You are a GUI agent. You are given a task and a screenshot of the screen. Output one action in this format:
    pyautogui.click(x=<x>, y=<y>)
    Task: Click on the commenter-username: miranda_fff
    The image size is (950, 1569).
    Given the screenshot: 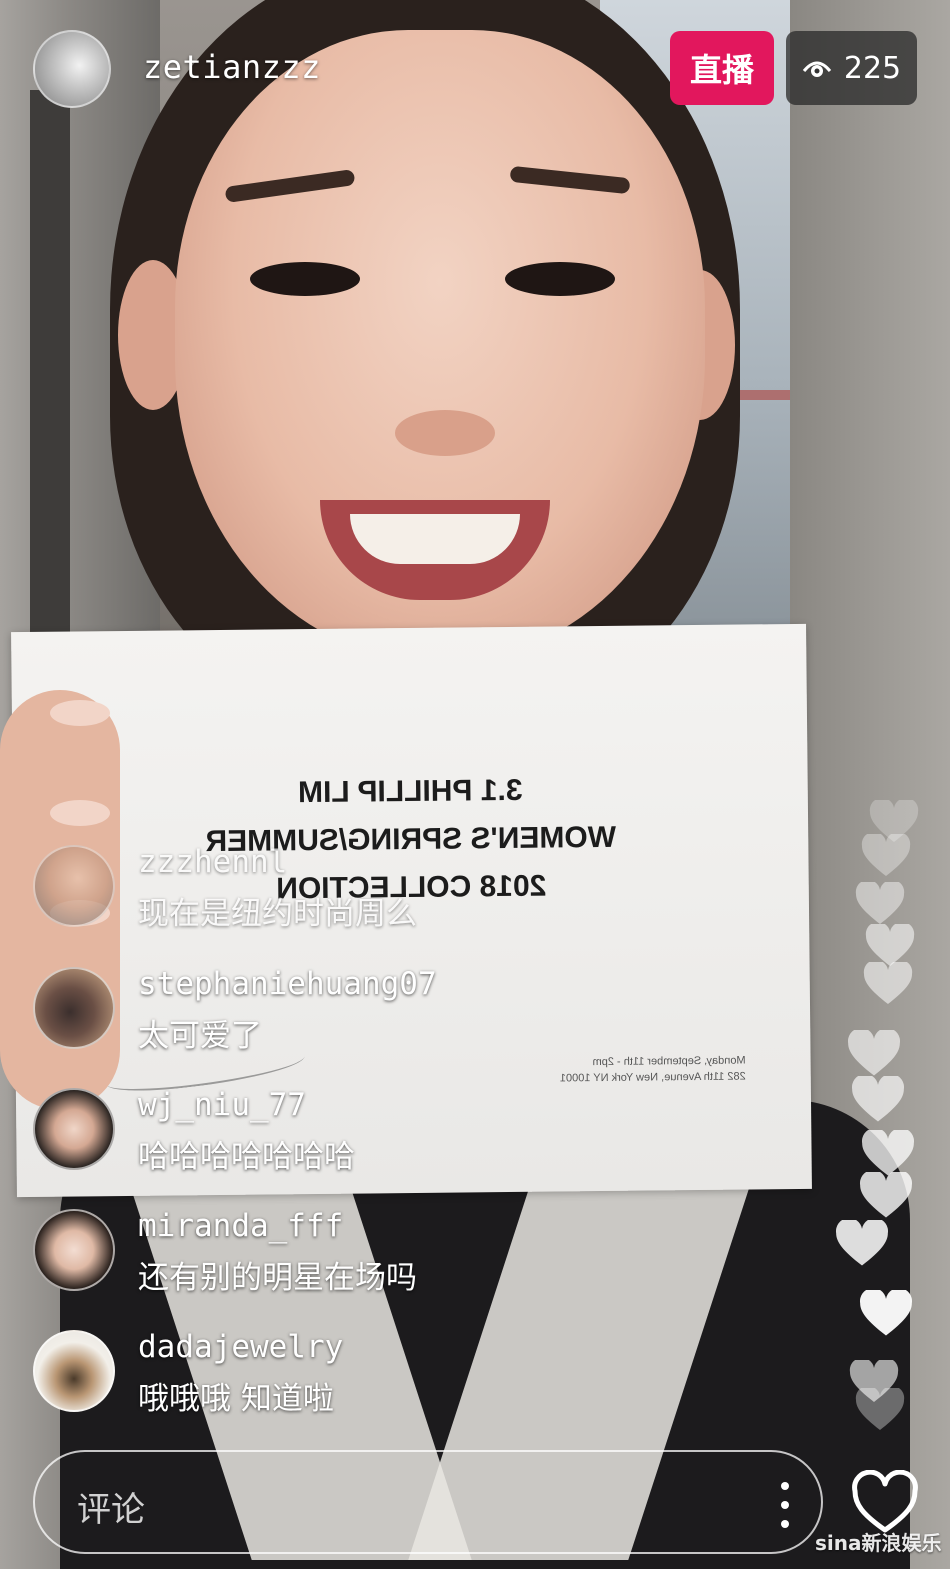 What is the action you would take?
    pyautogui.click(x=240, y=1226)
    